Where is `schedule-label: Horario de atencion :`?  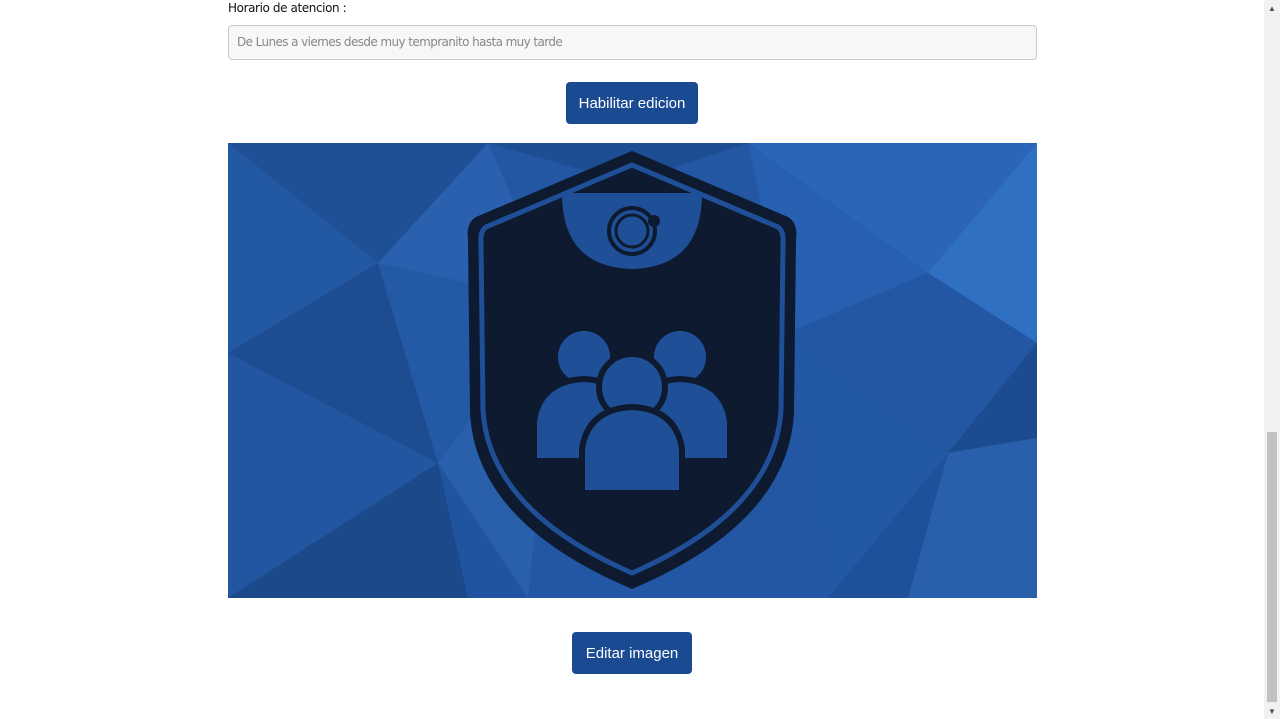
schedule-label: Horario de atencion : is located at coordinates (287, 8).